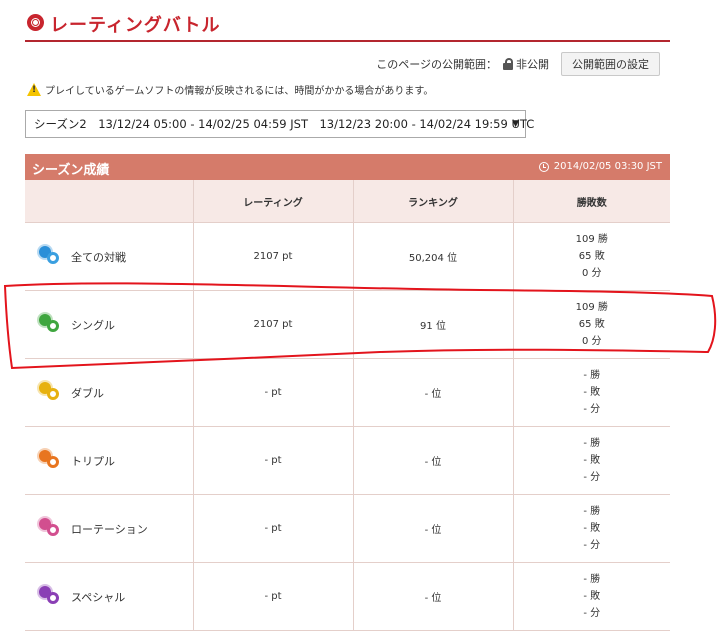 This screenshot has width=718, height=631. Describe the element at coordinates (591, 201) in the screenshot. I see `column-header-record: 勝敗数` at that location.